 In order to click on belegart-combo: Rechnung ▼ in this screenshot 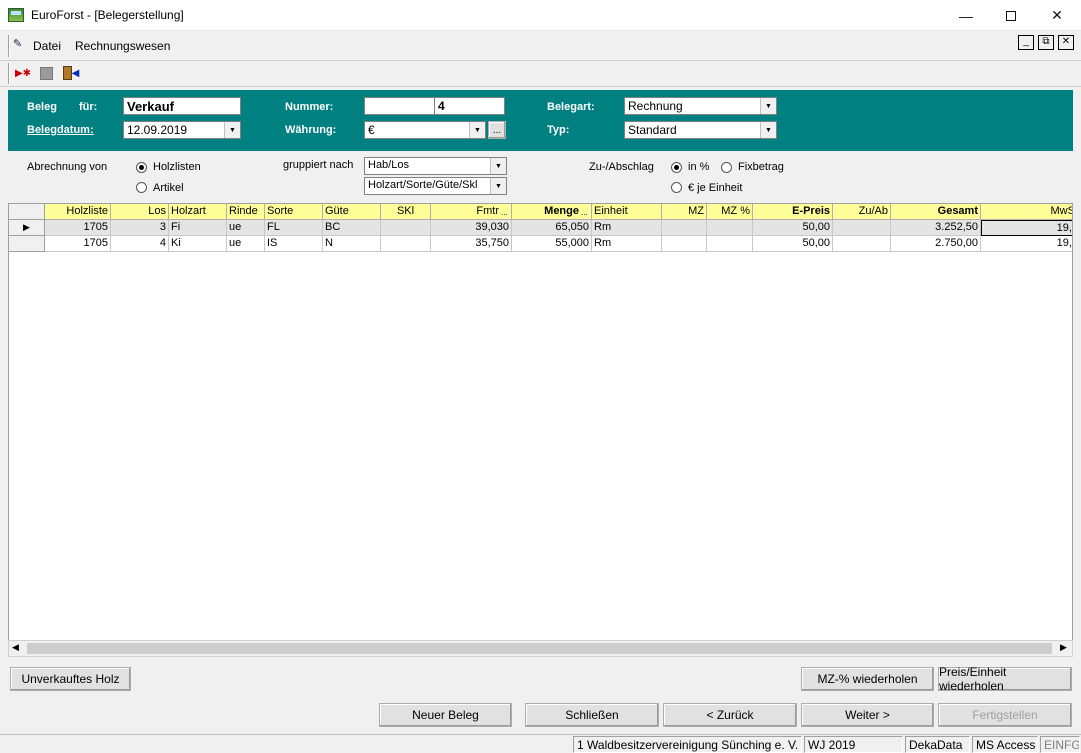, I will do `click(700, 106)`.